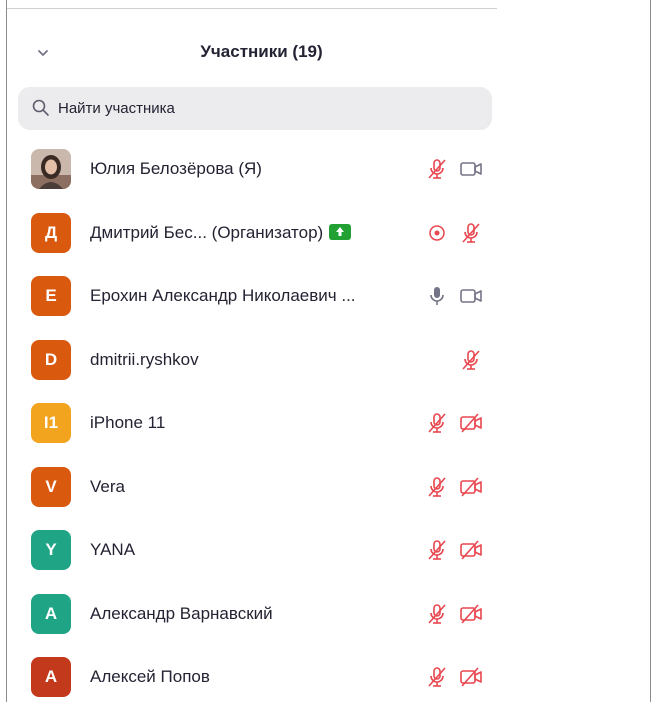 This screenshot has height=702, width=653. I want to click on avatar: I1, so click(51, 423).